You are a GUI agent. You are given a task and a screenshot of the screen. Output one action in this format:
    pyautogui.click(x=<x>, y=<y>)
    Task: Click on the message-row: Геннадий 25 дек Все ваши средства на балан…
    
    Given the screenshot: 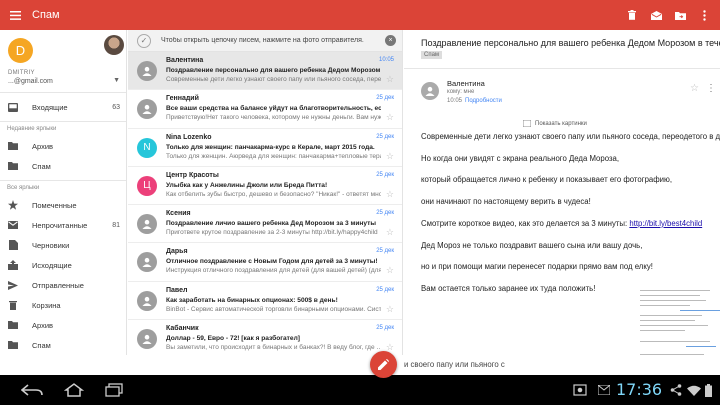 What is the action you would take?
    pyautogui.click(x=265, y=109)
    